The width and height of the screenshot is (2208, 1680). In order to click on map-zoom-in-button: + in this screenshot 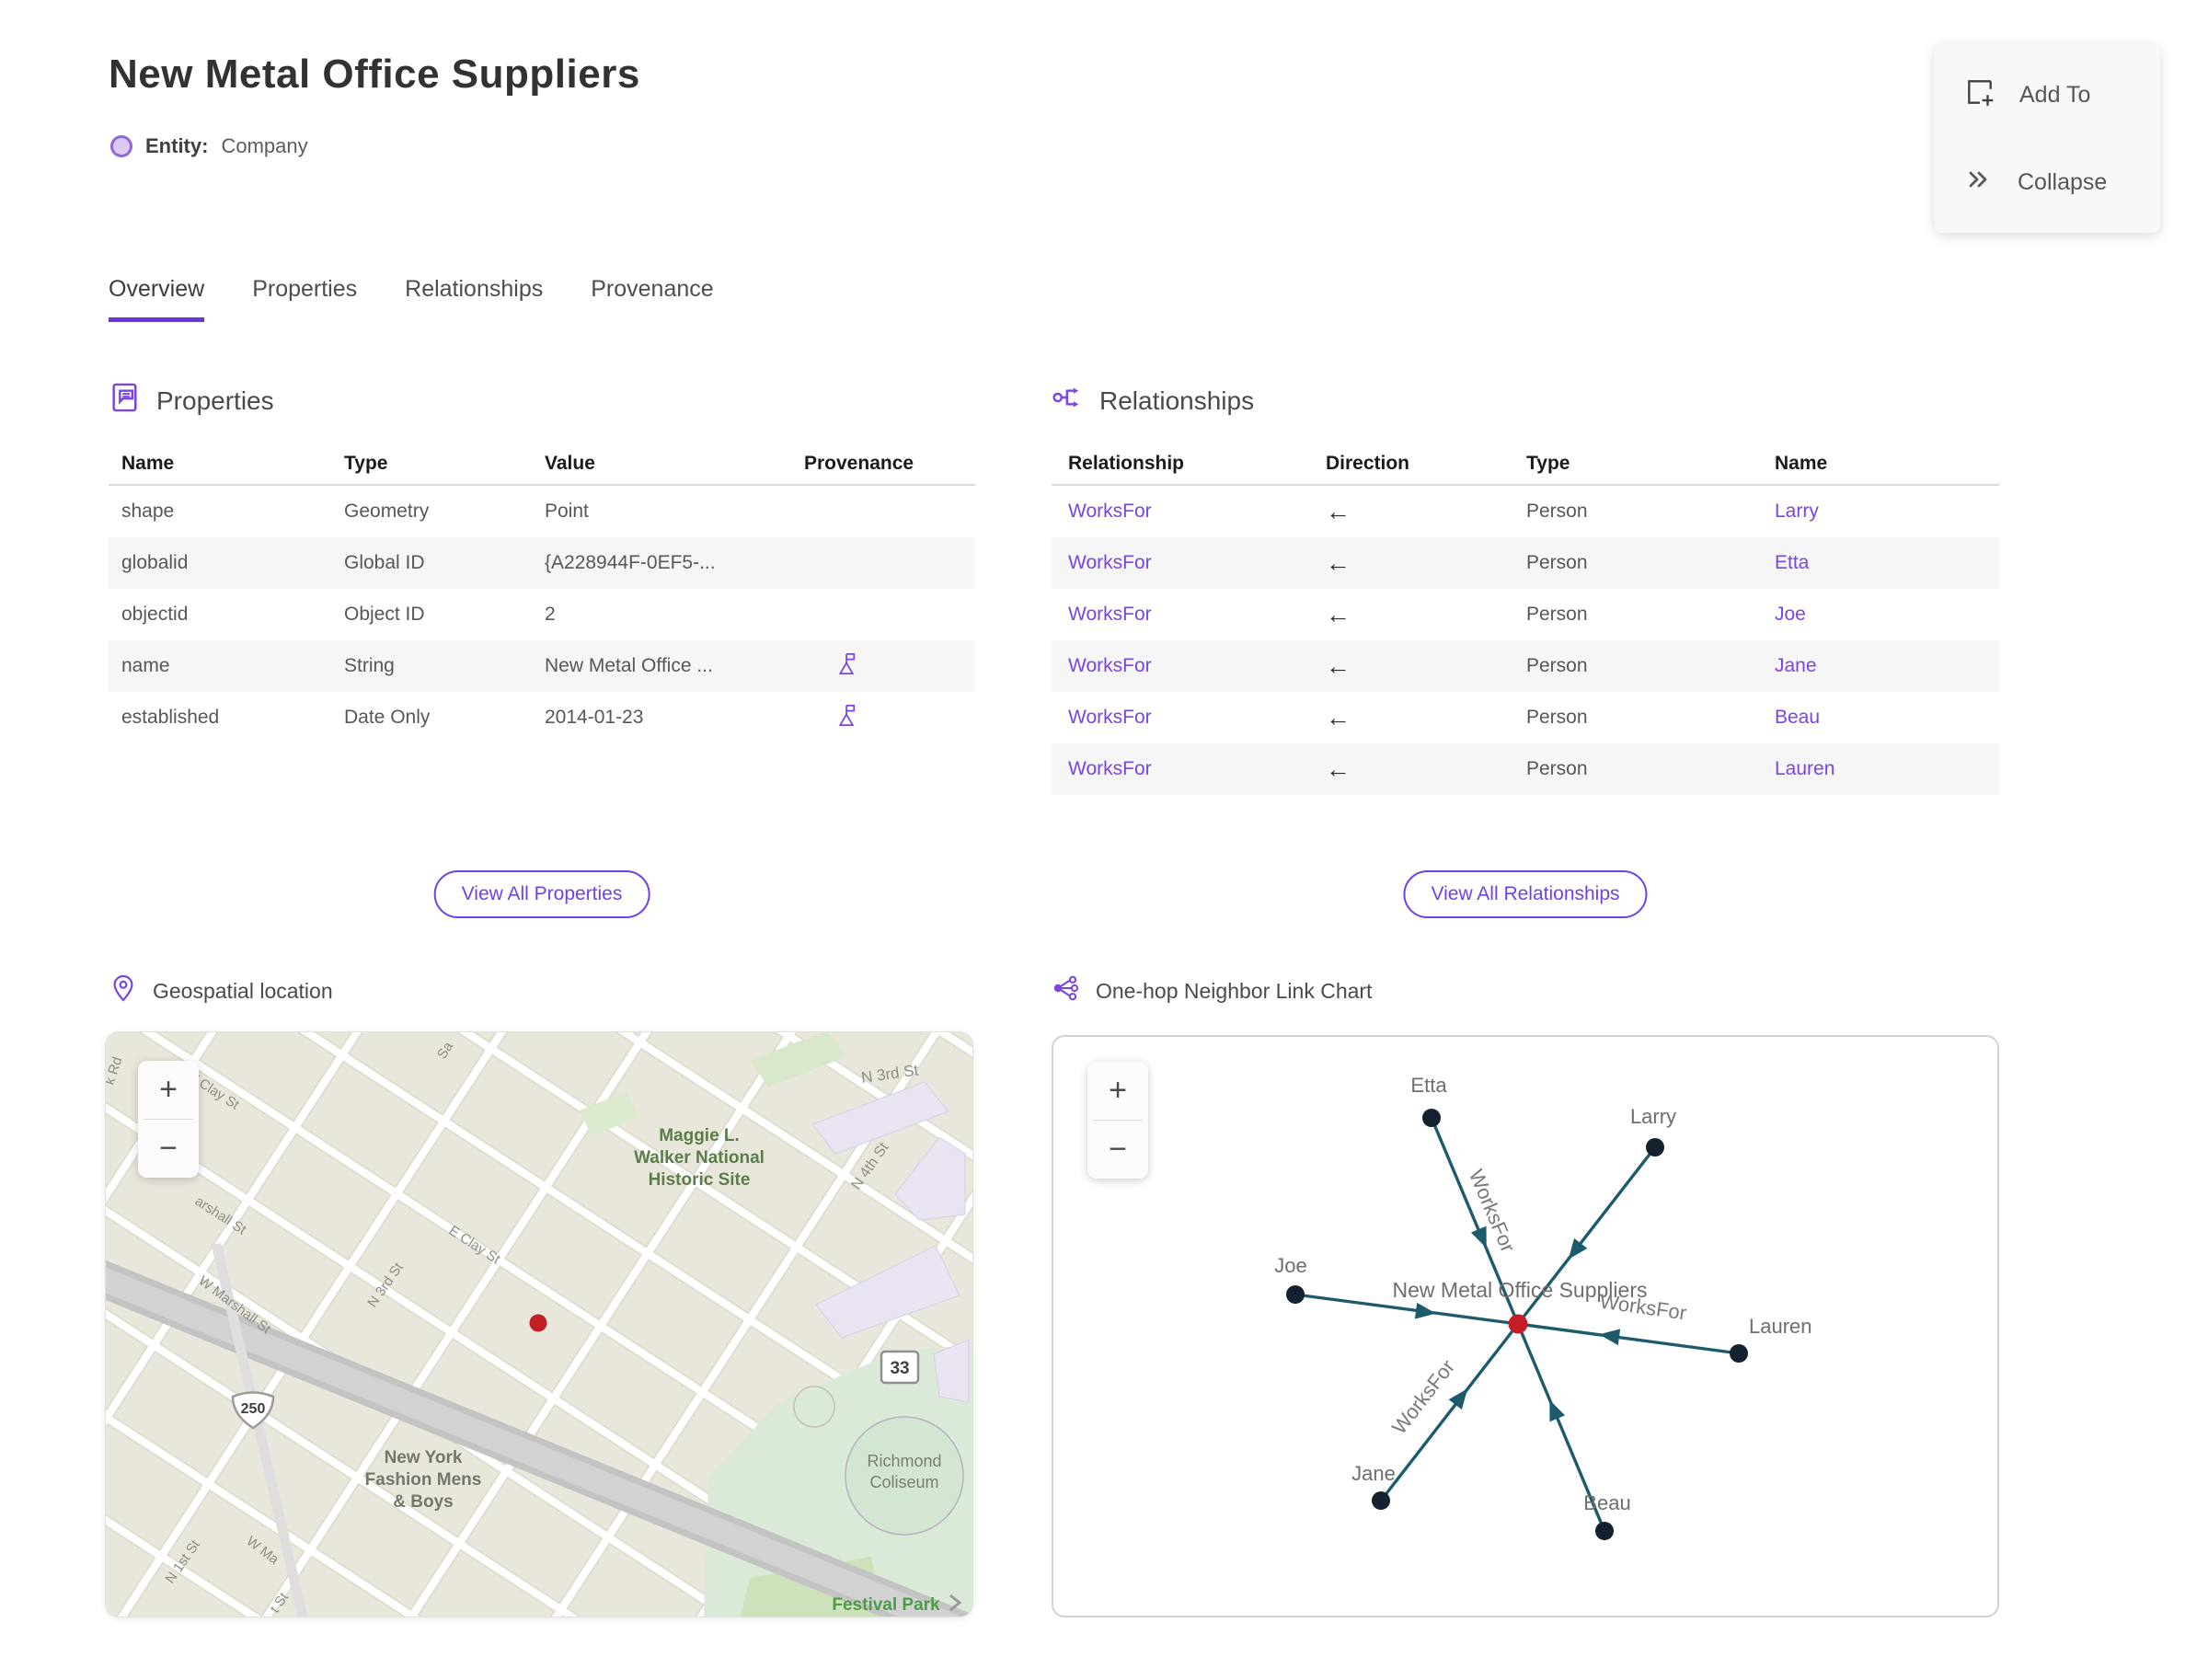, I will do `click(168, 1090)`.